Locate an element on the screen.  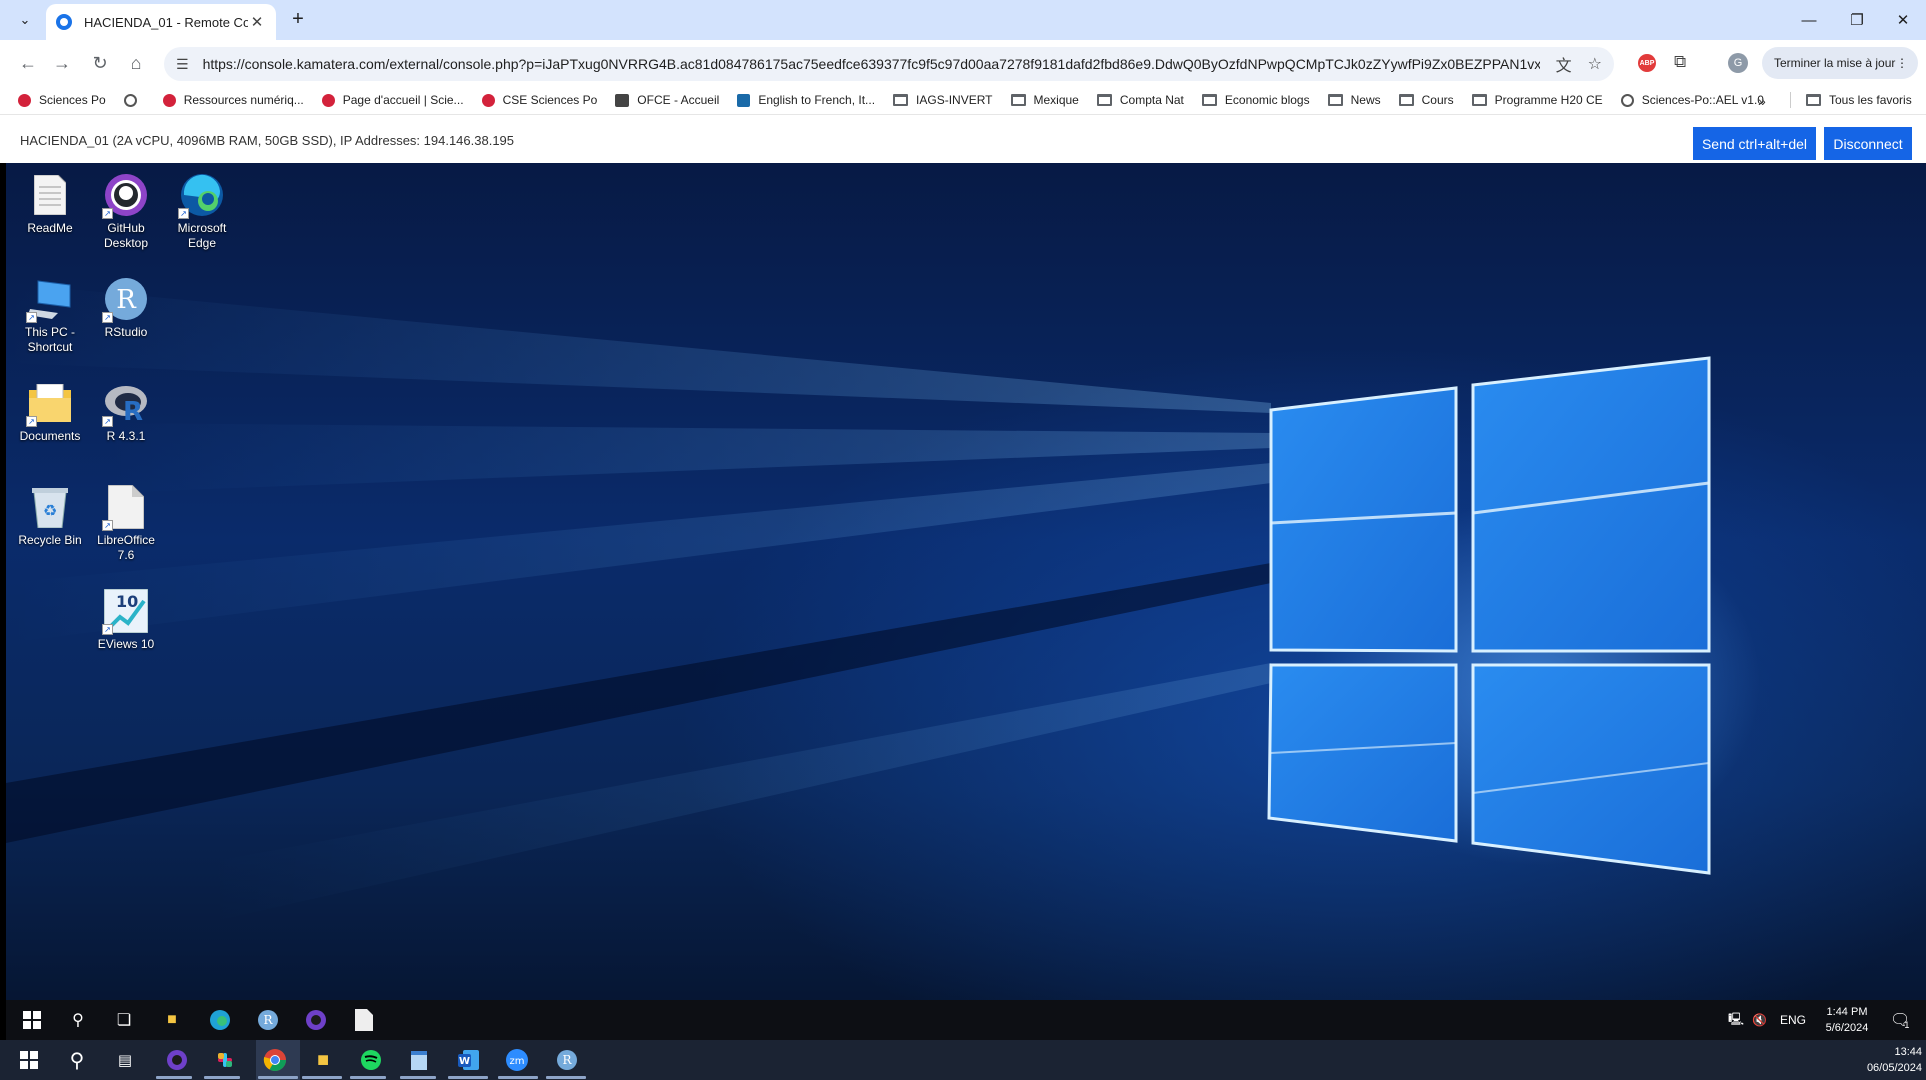
globe-icon is located at coordinates (1627, 100).